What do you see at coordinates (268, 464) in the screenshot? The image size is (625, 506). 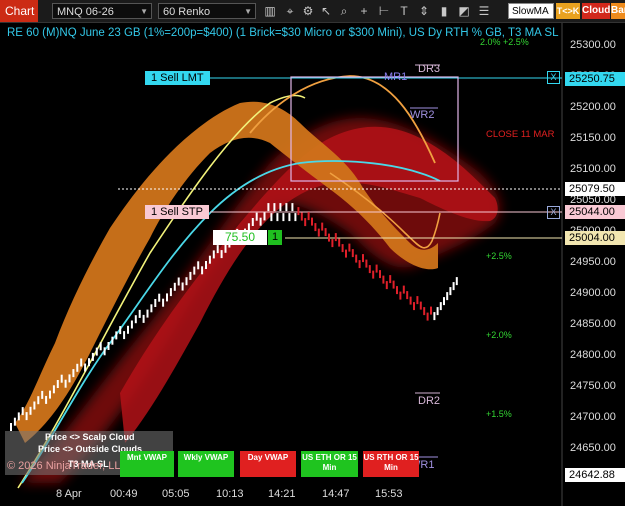 I see `day-vwap-button: Day VWAP` at bounding box center [268, 464].